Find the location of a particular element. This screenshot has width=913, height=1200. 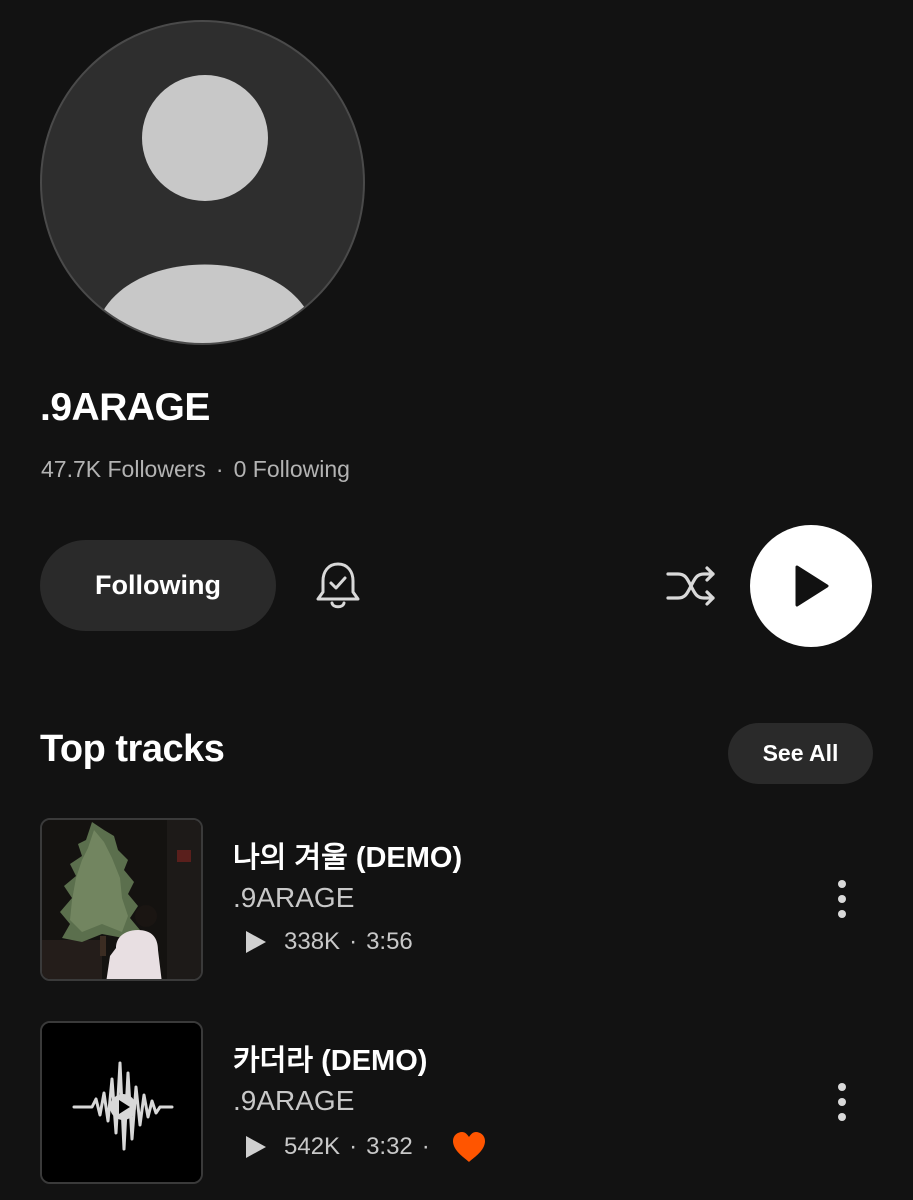

liked-heart-icon is located at coordinates (469, 1147).